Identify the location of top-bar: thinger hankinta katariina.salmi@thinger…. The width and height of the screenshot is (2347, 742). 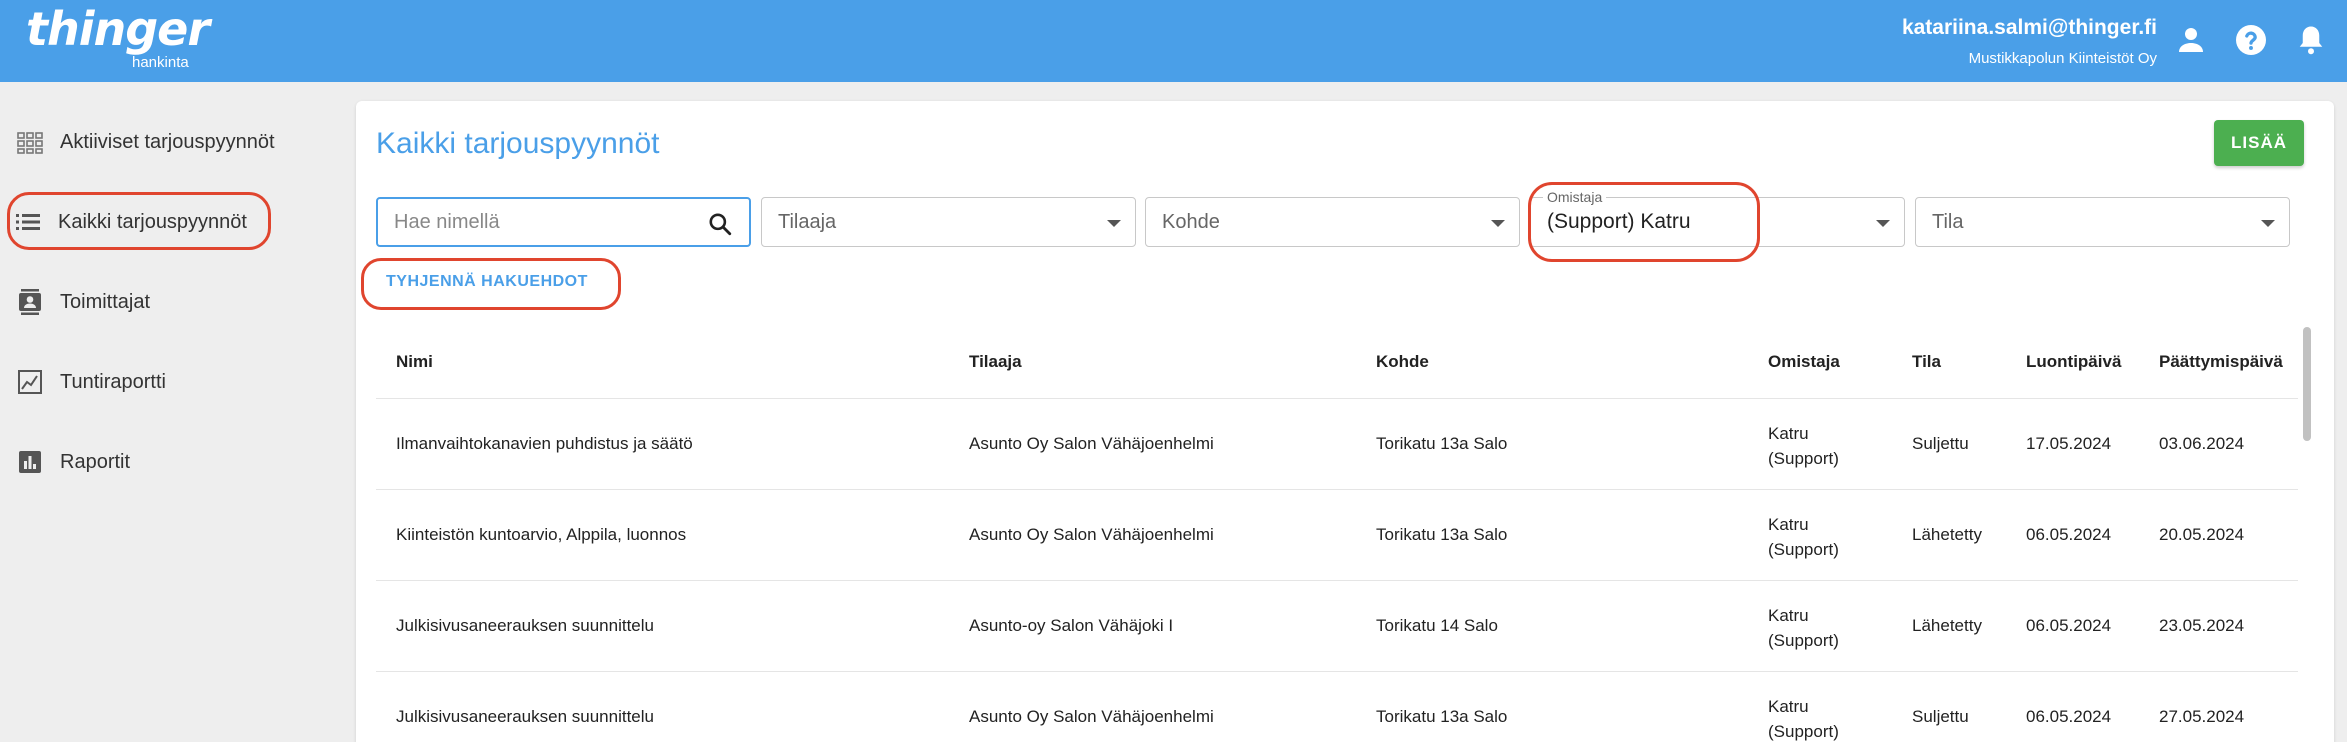
(1173, 41).